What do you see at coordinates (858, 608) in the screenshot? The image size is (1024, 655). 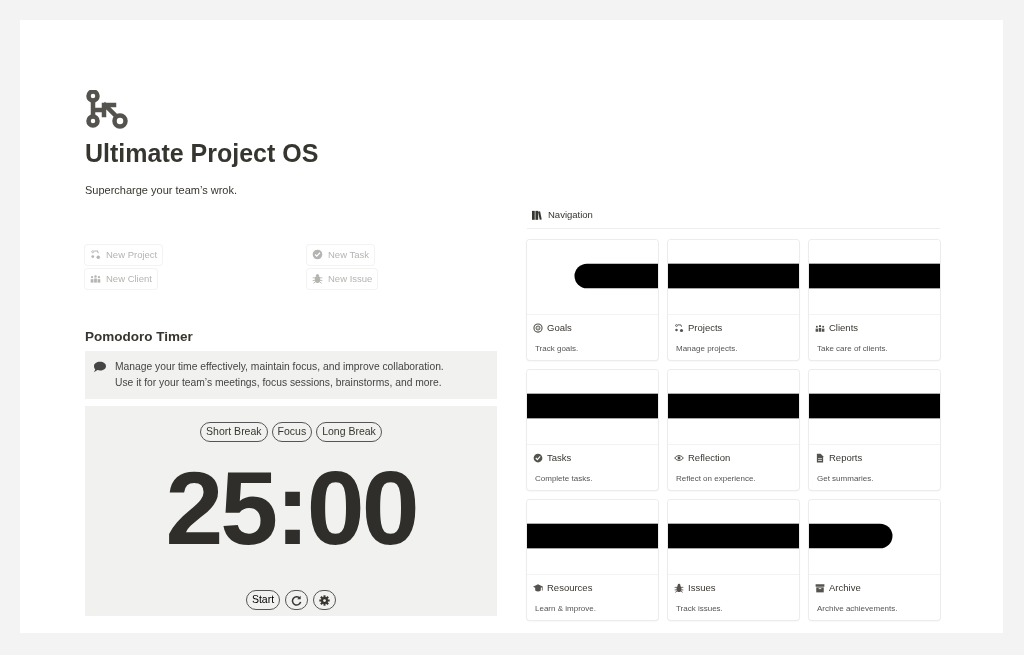 I see `card-description: Archive achievements.` at bounding box center [858, 608].